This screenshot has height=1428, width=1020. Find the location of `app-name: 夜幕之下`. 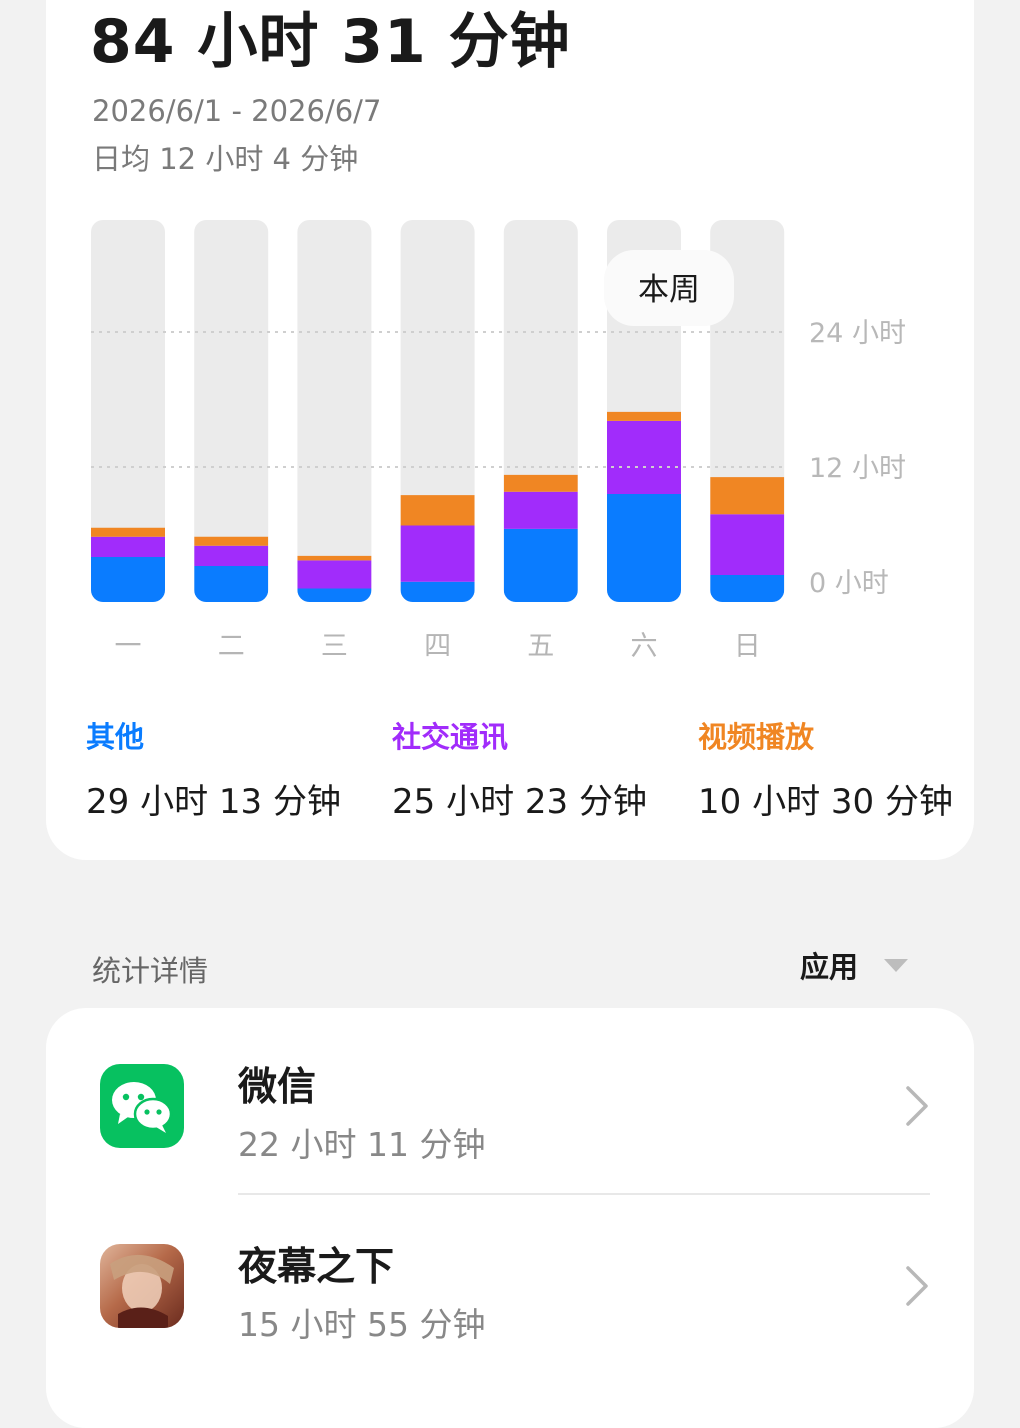

app-name: 夜幕之下 is located at coordinates (316, 1267).